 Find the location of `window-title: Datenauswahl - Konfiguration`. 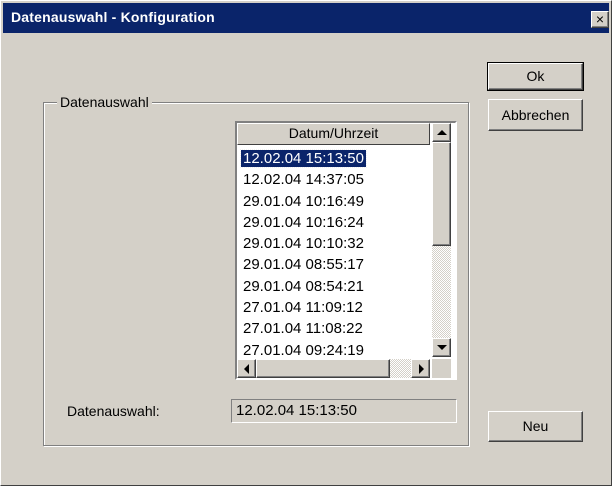

window-title: Datenauswahl - Konfiguration is located at coordinates (113, 17).